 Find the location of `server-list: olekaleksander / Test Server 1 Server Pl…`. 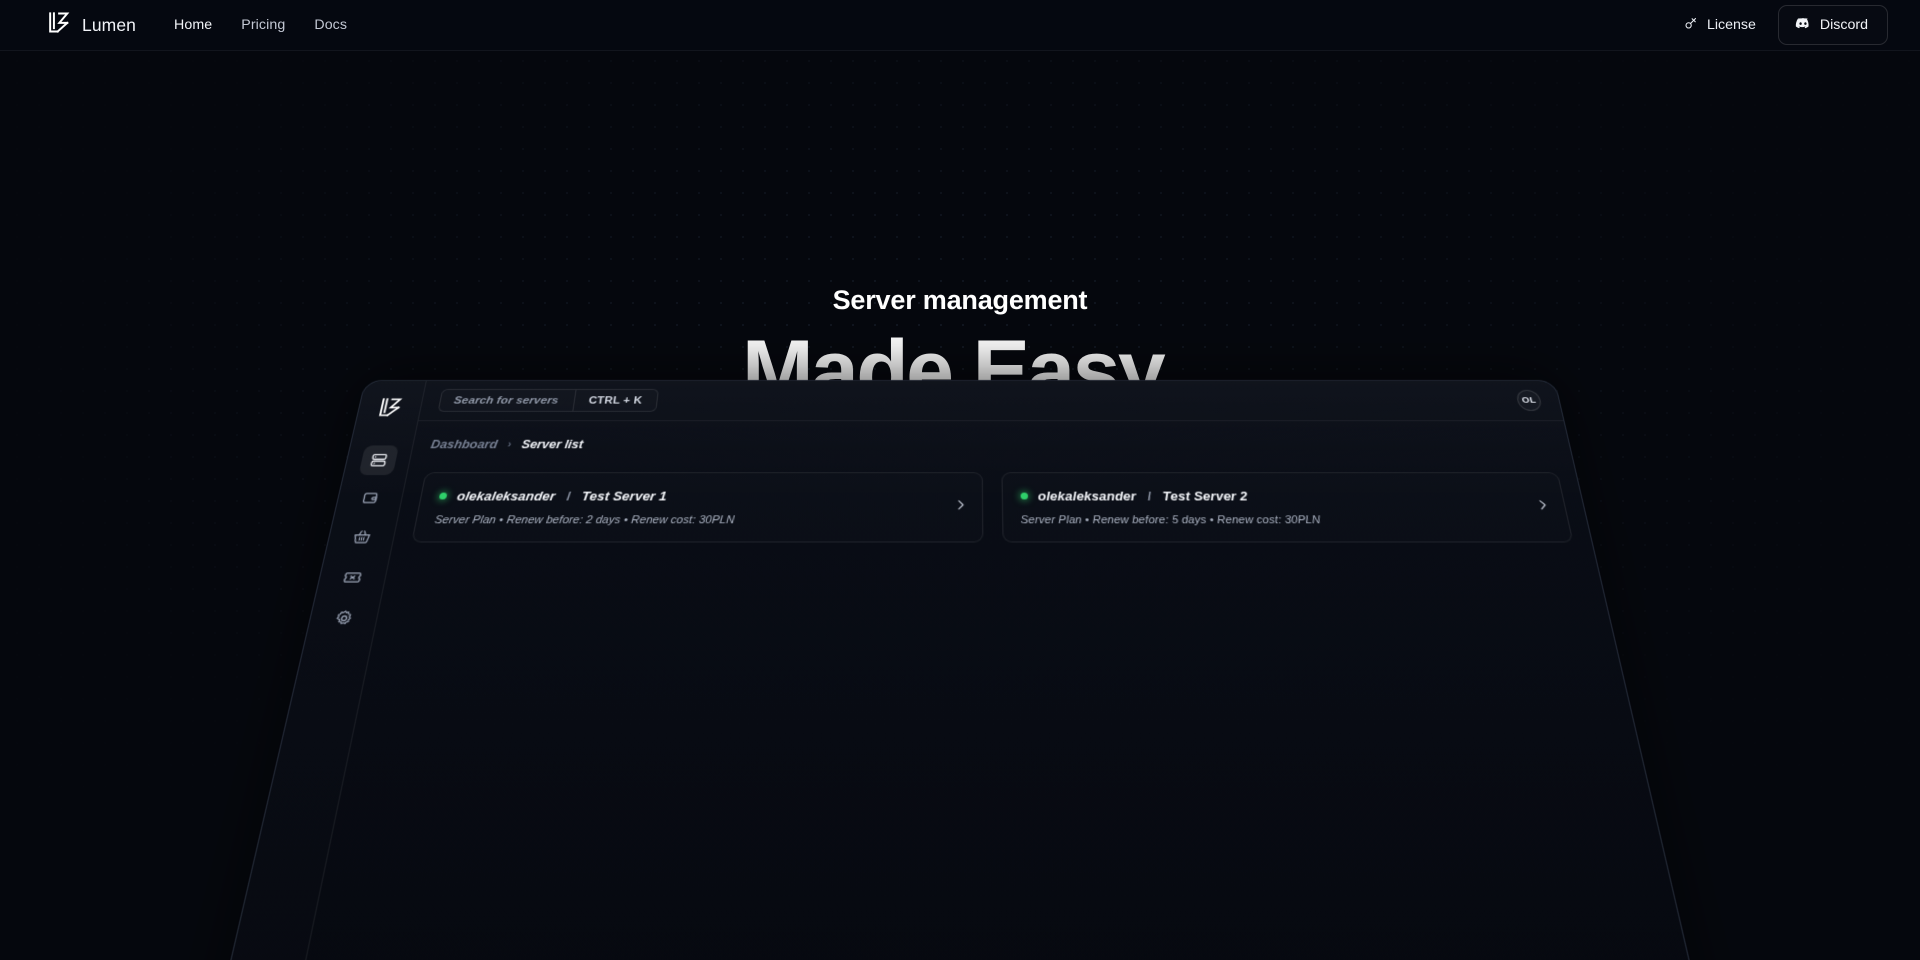

server-list: olekaleksander / Test Server 1 Server Pl… is located at coordinates (992, 497).